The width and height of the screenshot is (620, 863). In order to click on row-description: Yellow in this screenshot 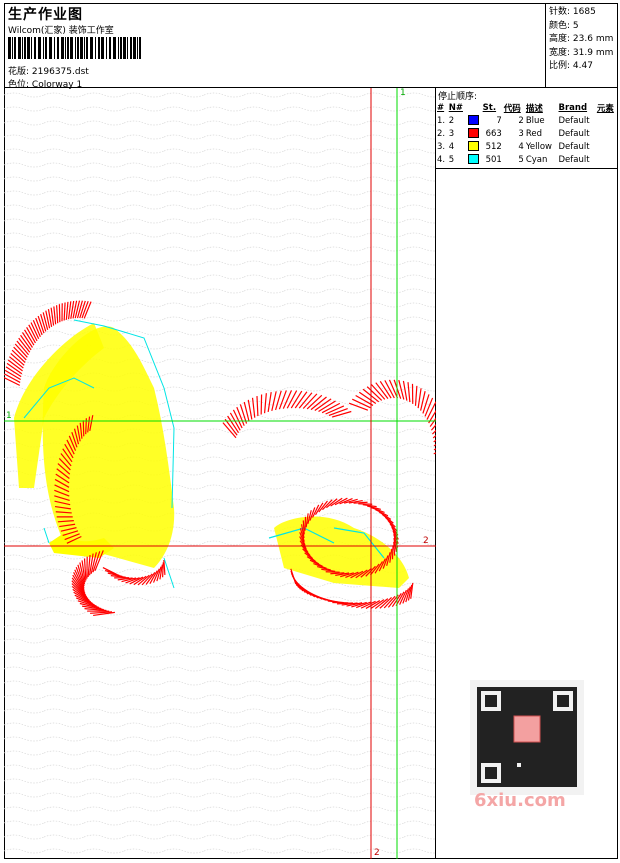, I will do `click(541, 146)`.